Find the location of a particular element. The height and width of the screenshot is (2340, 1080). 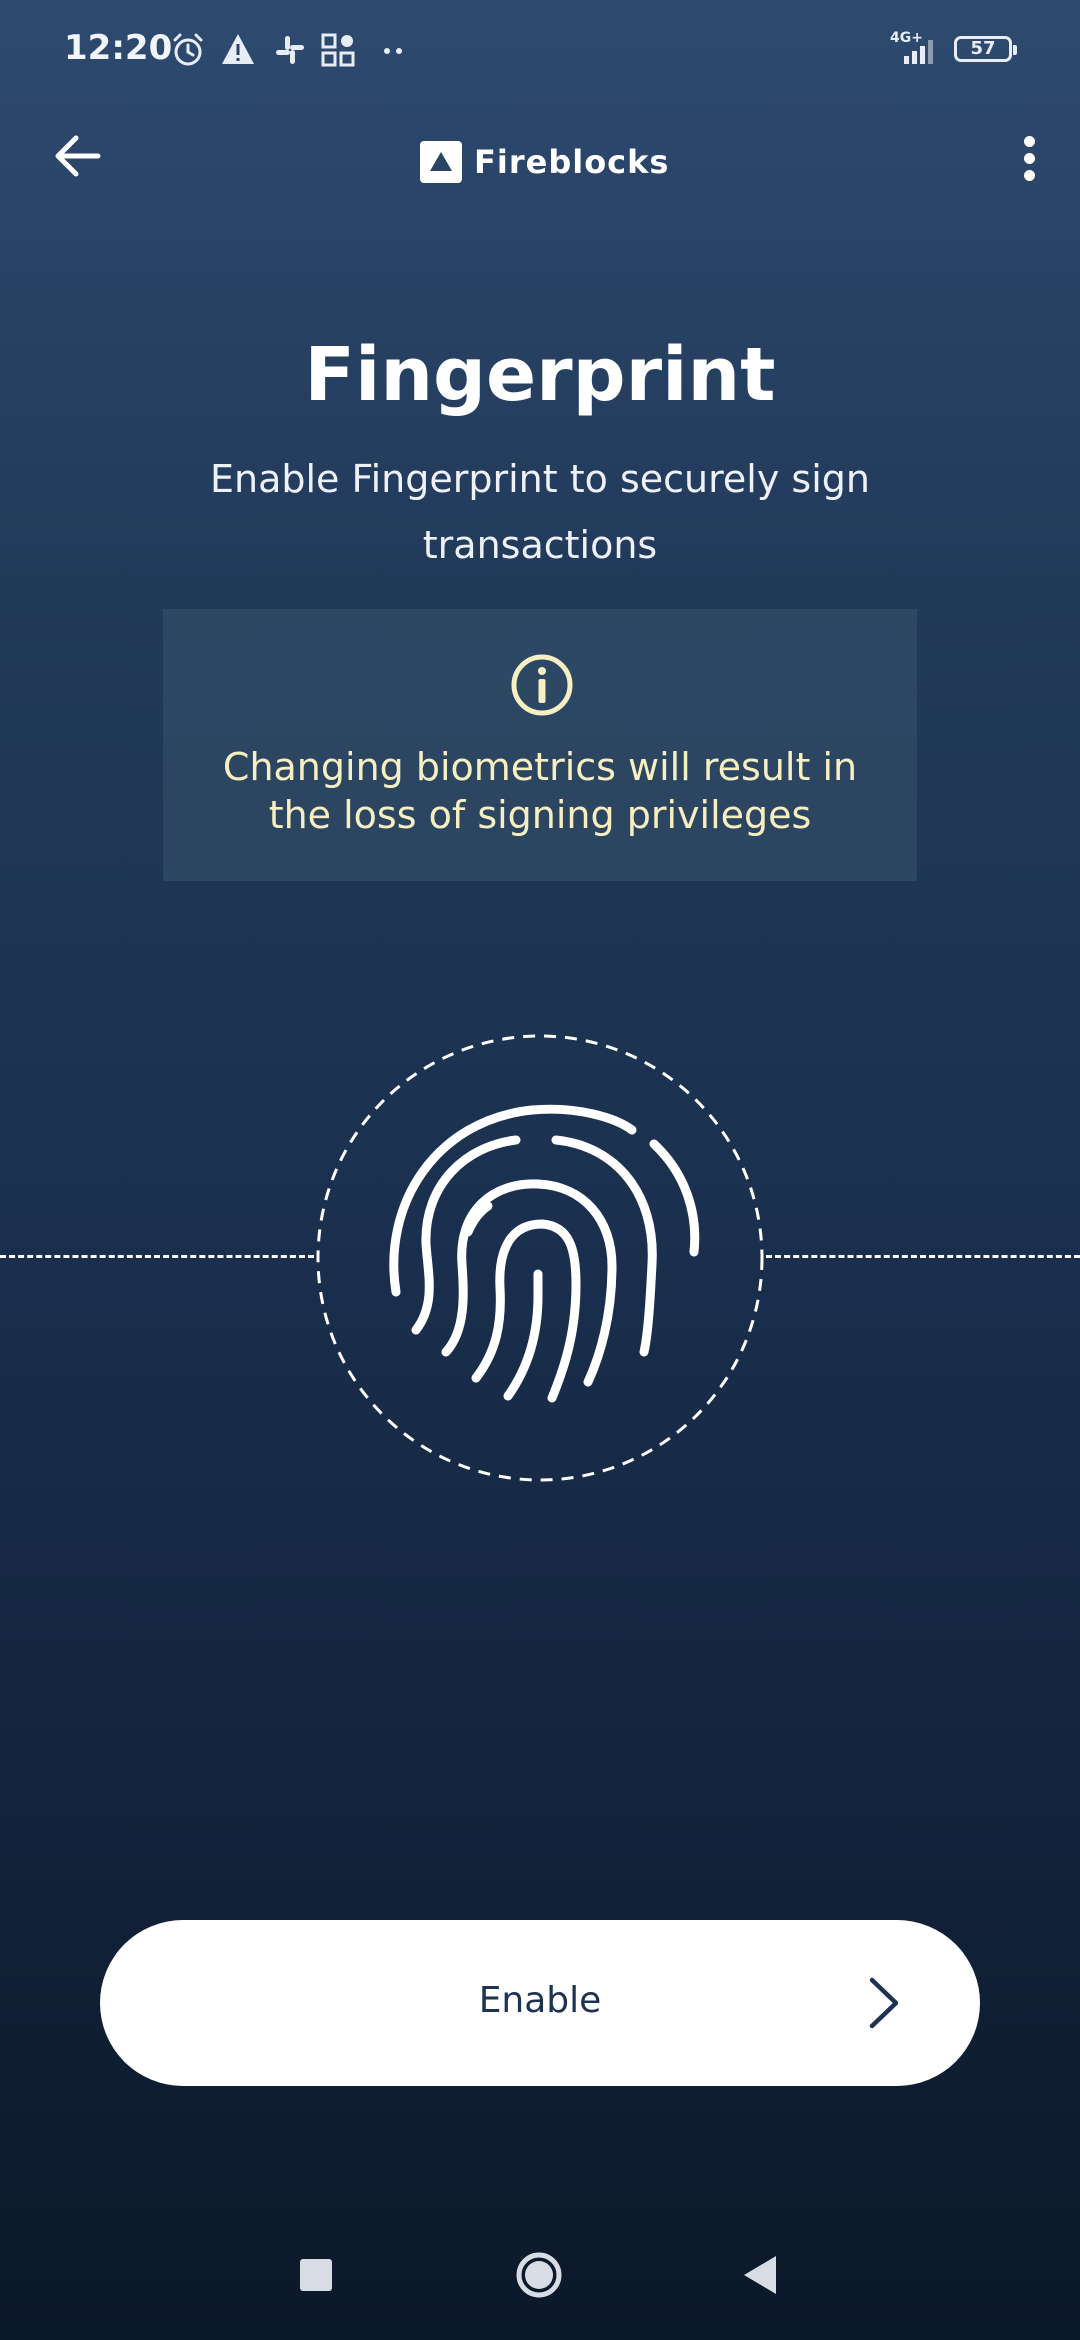

slack-icon is located at coordinates (290, 50).